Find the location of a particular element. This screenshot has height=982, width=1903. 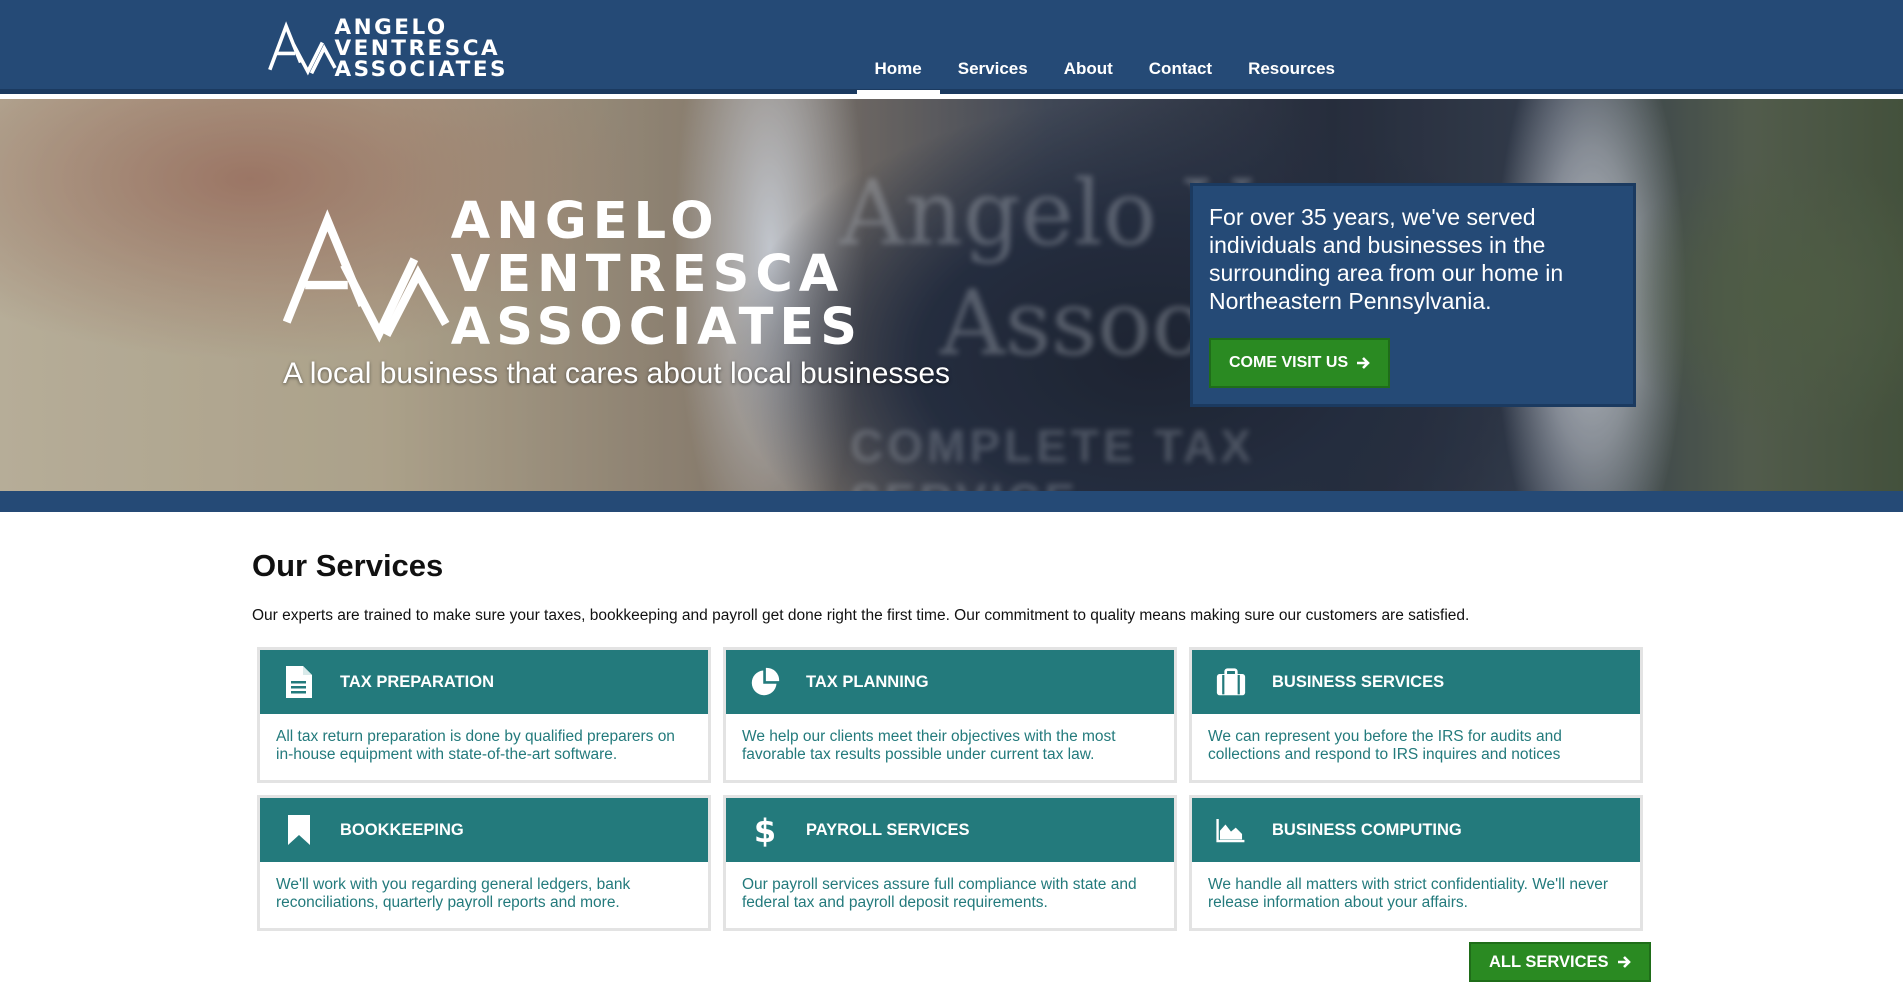

nav-contact: Contact is located at coordinates (1180, 70).